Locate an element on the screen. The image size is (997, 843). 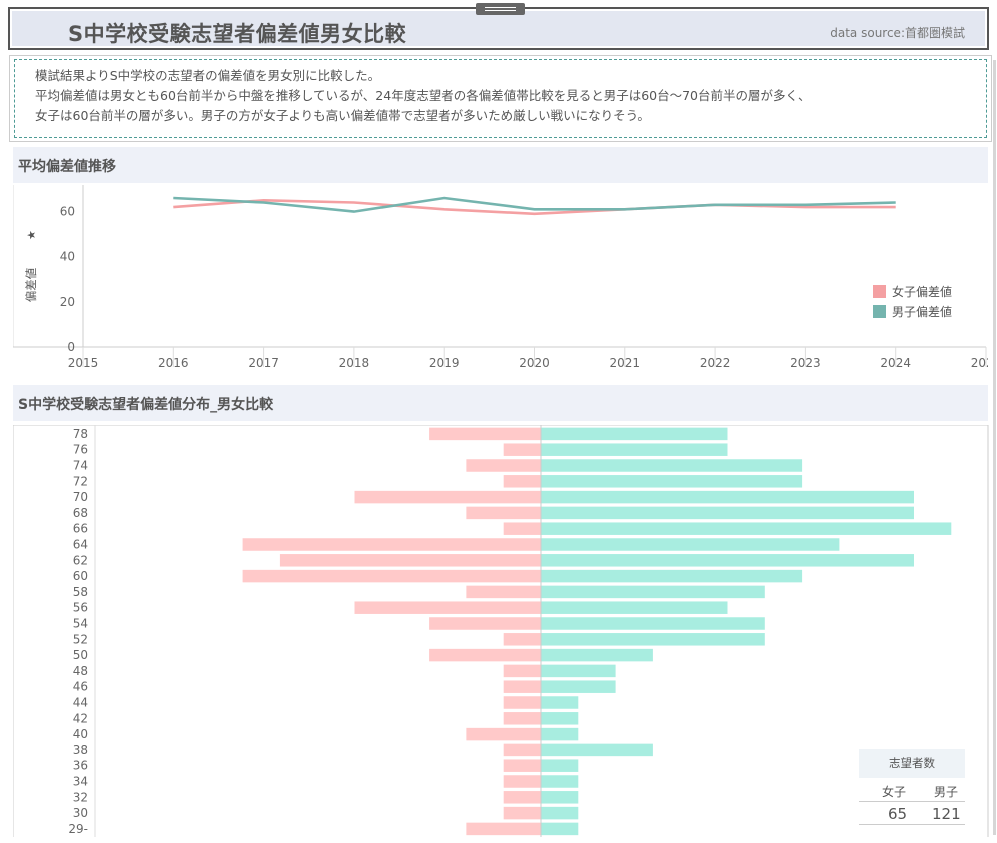
distribution-chart-header: S中学校受験志望者偏差値分布_男女比較 is located at coordinates (500, 403).